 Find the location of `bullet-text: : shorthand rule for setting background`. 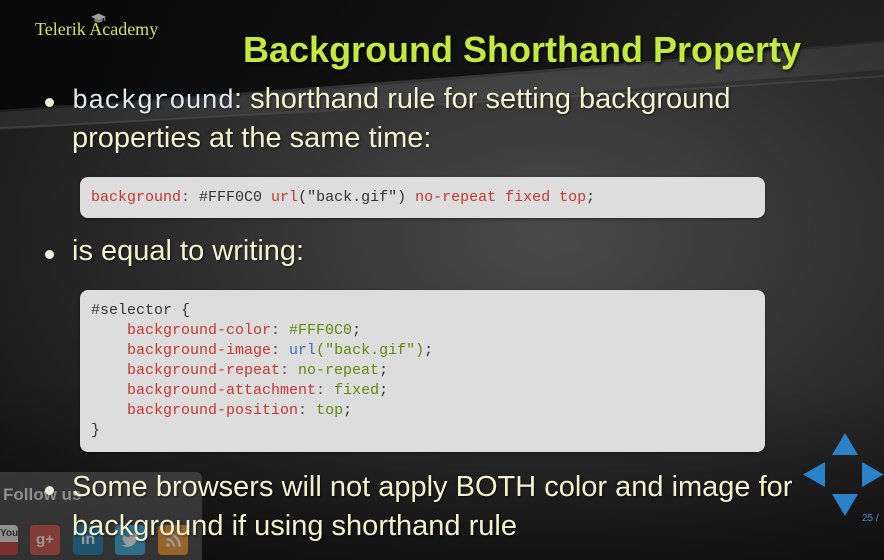

bullet-text: : shorthand rule for setting background is located at coordinates (482, 99).